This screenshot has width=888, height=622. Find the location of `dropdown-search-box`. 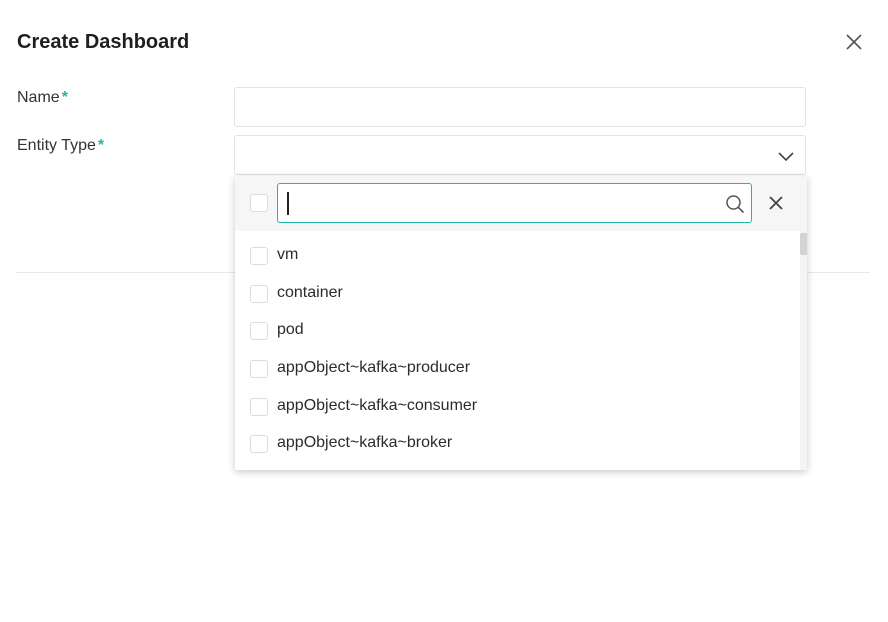

dropdown-search-box is located at coordinates (514, 203).